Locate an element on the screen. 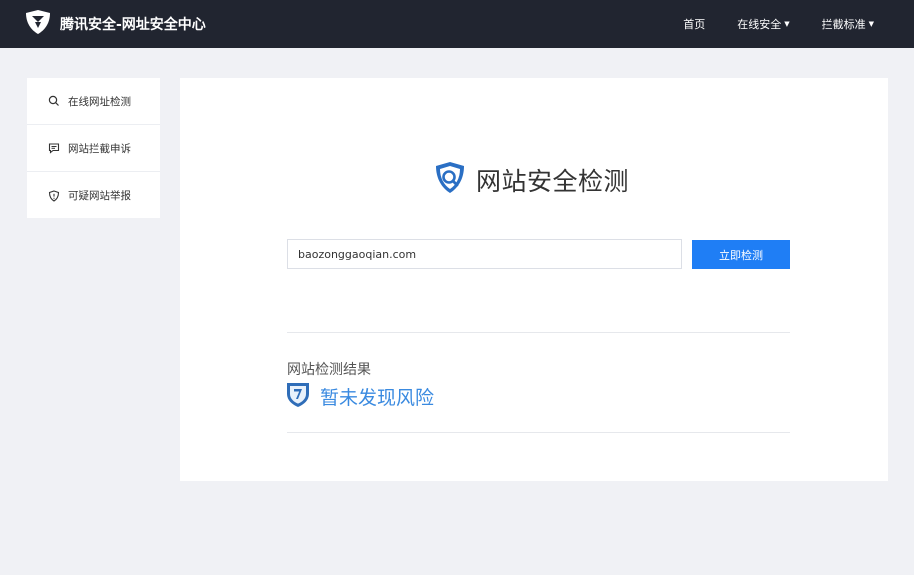 Image resolution: width=914 pixels, height=575 pixels. nav-block-standard: 拦截标准 ▼ is located at coordinates (848, 24).